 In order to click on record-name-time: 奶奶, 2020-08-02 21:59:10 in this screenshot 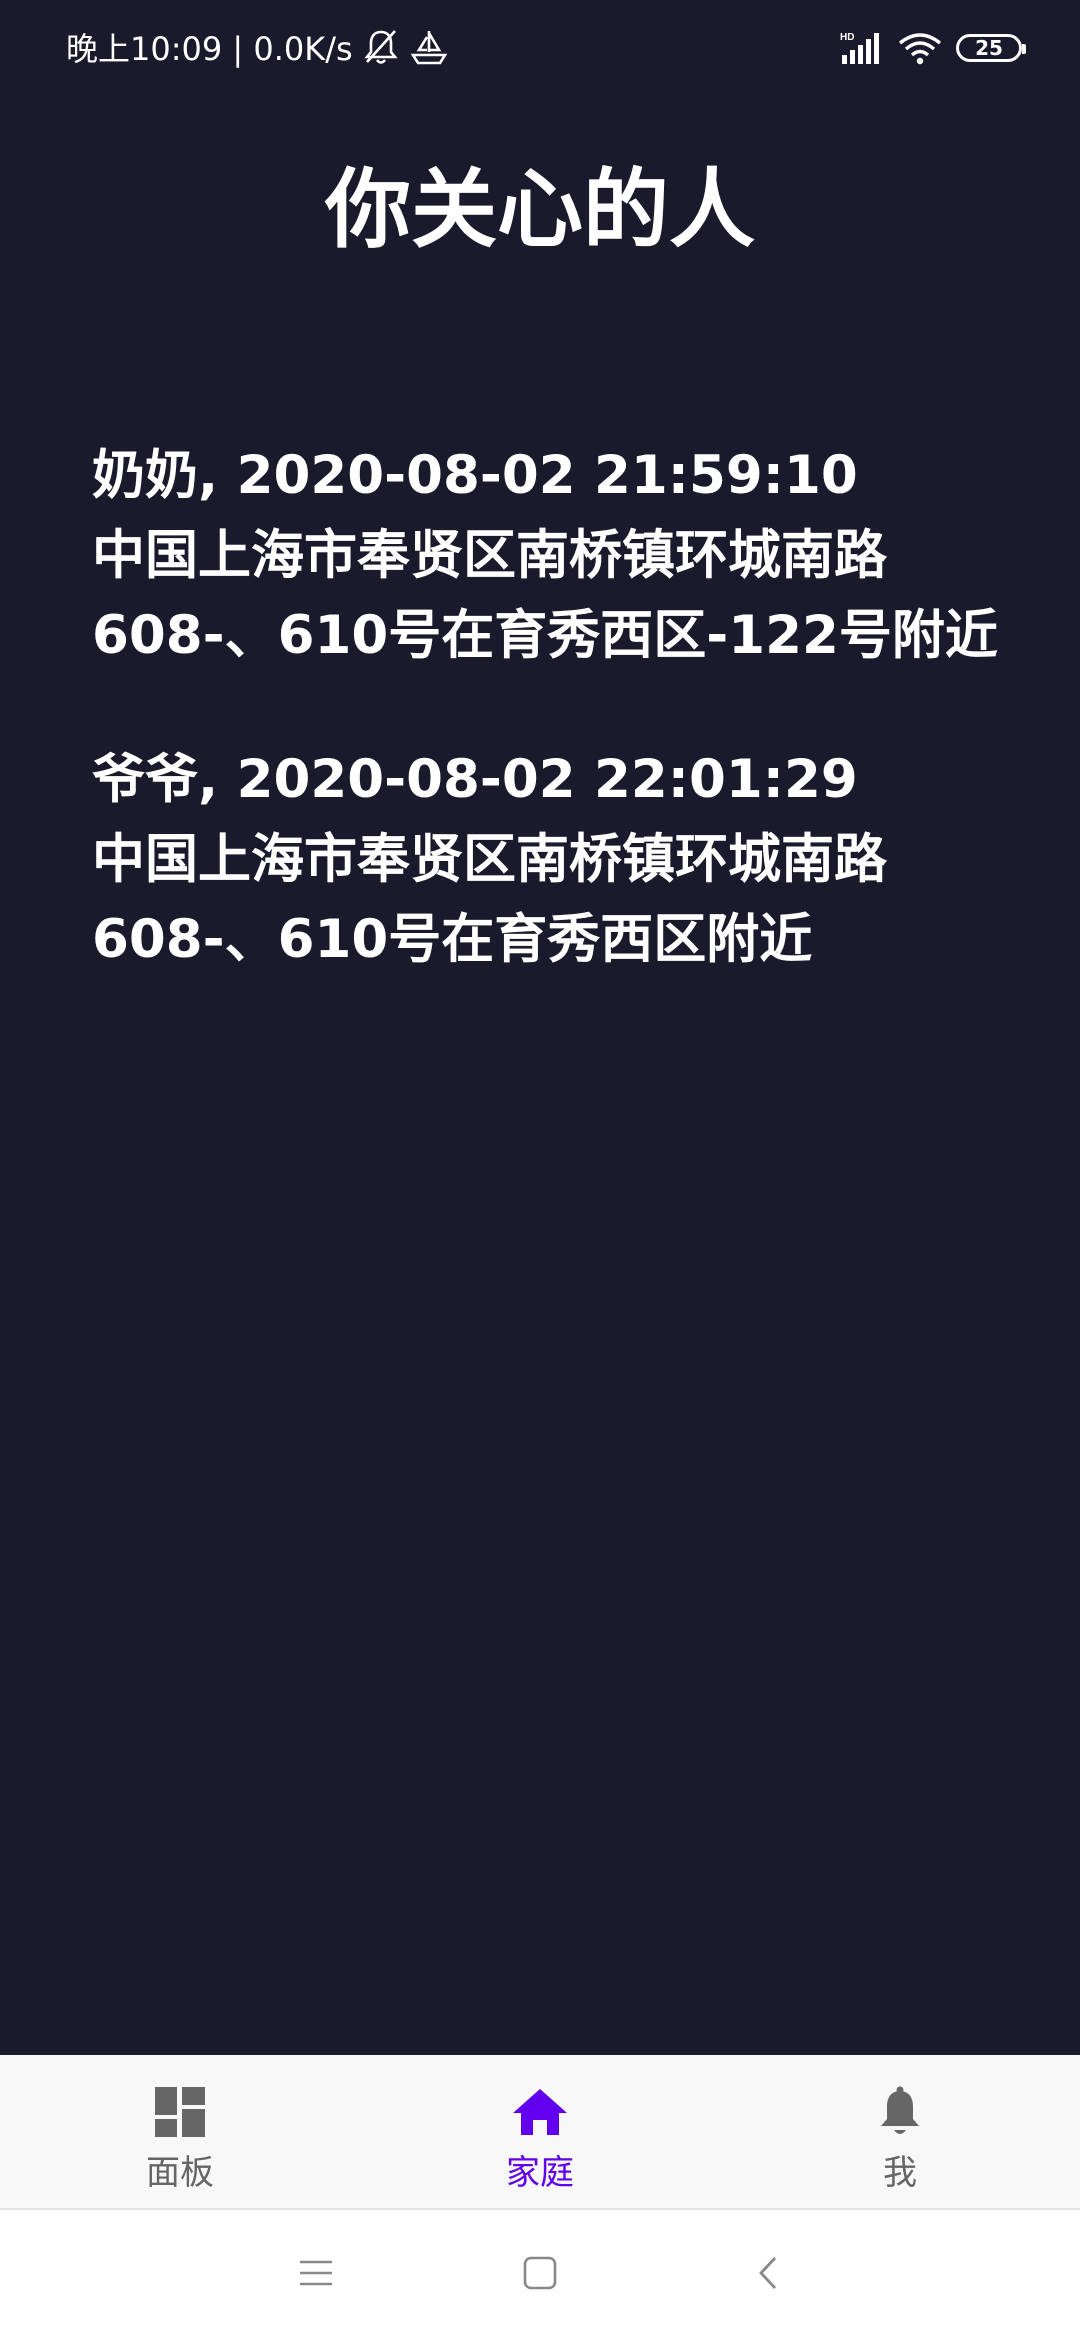, I will do `click(475, 475)`.